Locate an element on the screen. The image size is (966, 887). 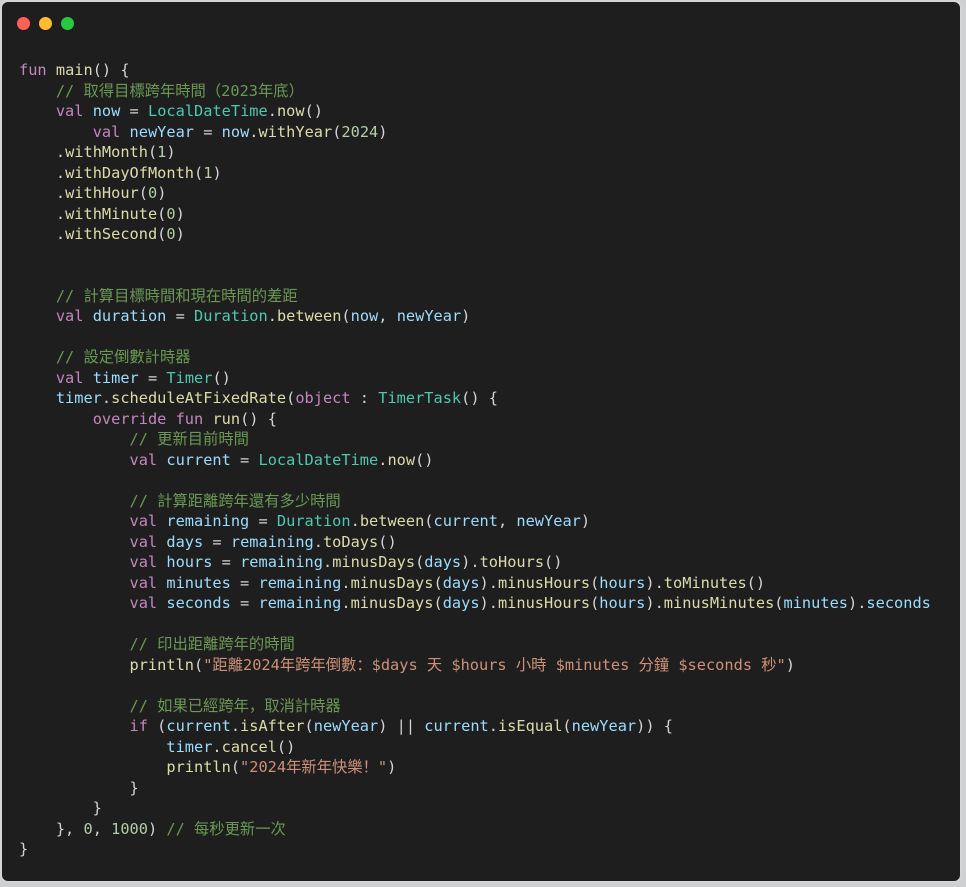
code-line: .withMinute(0) is located at coordinates (475, 214).